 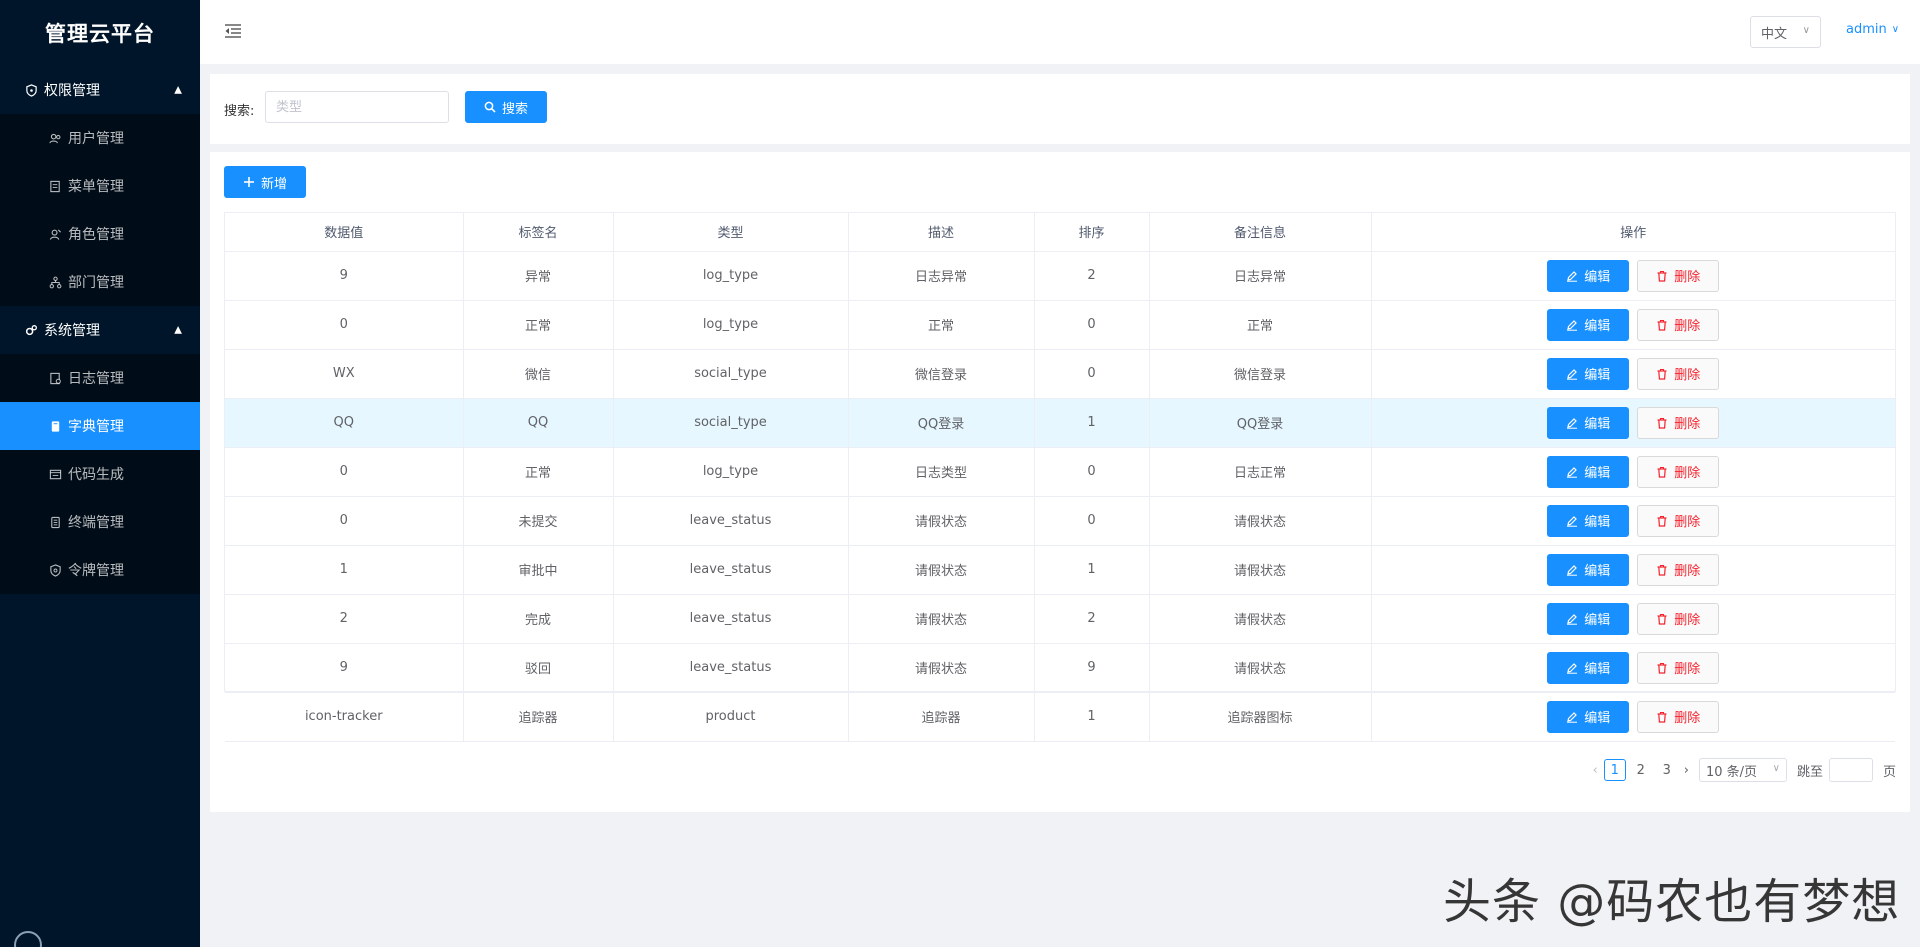 I want to click on table-cell: 正常, so click(x=941, y=325).